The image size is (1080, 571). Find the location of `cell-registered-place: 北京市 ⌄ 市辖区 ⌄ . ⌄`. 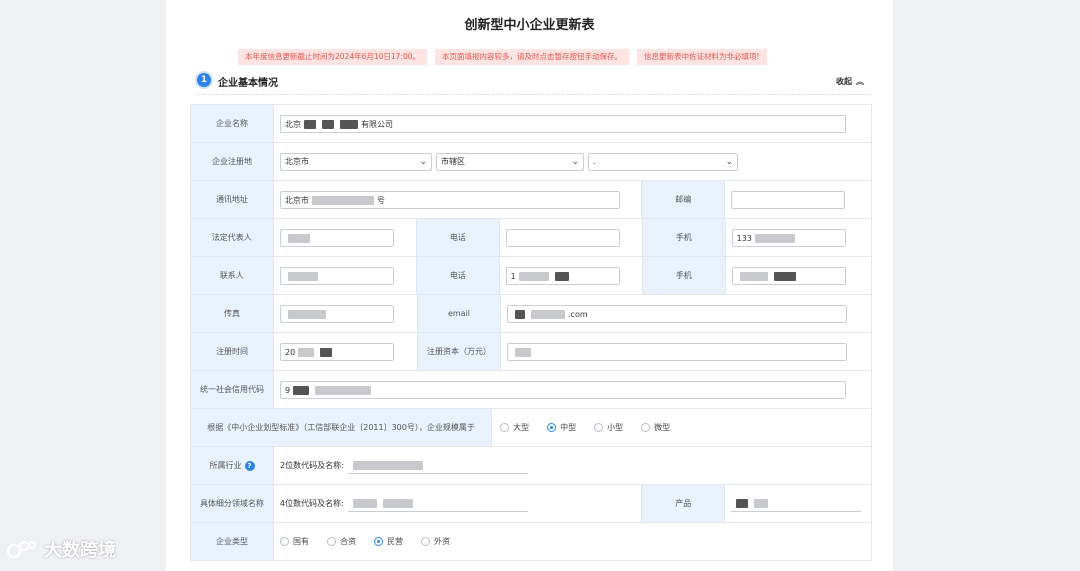

cell-registered-place: 北京市 ⌄ 市辖区 ⌄ . ⌄ is located at coordinates (572, 161).